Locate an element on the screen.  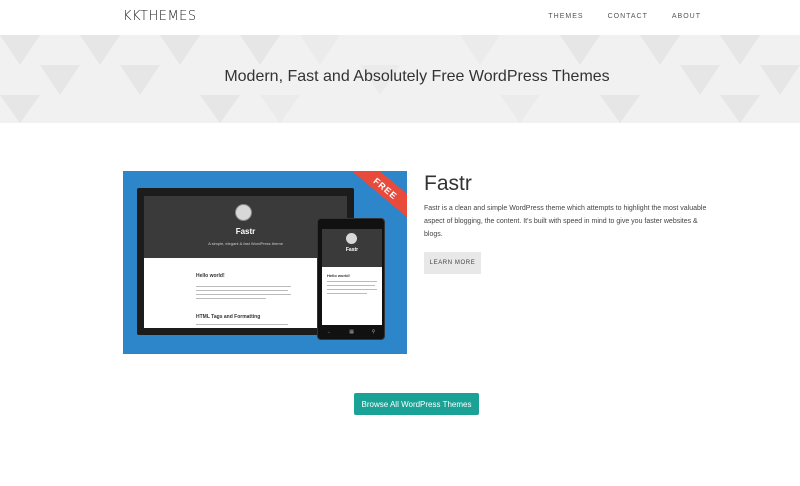
browse-all-themes-button: Browse All WordPress Themes is located at coordinates (416, 404).